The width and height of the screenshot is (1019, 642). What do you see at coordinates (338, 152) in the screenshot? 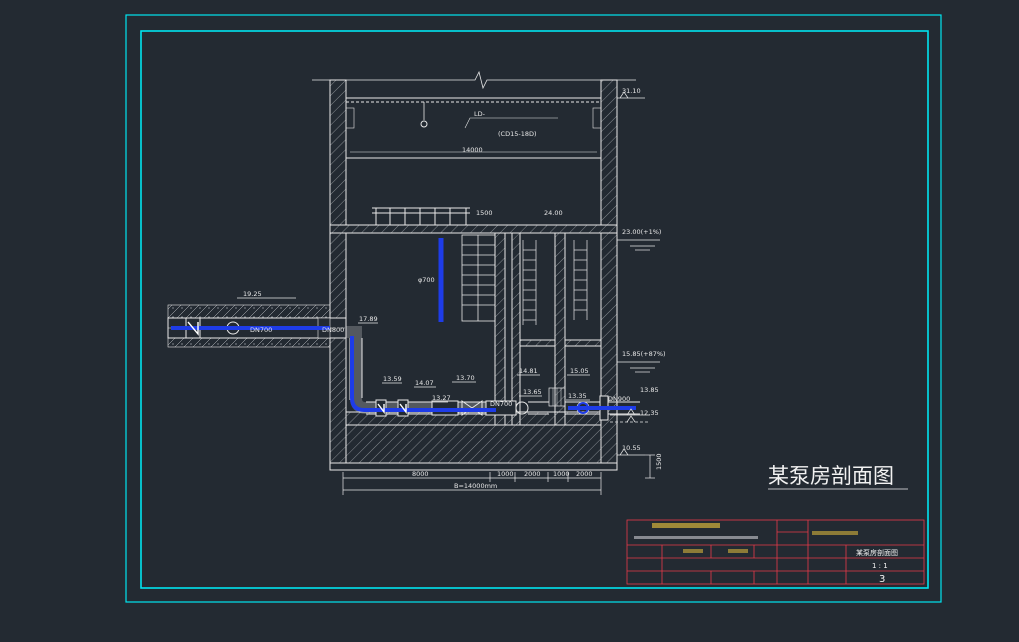
I see `left-upper-wall` at bounding box center [338, 152].